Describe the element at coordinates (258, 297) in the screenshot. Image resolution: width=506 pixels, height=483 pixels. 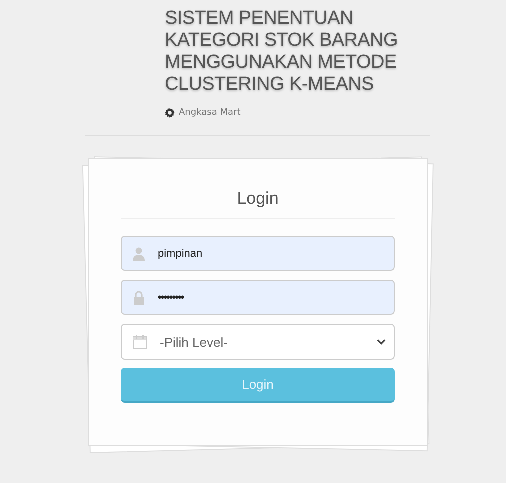
I see `input-field: •••••••••` at that location.